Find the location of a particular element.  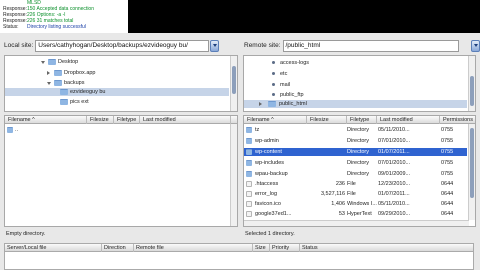

local-path-dropdown is located at coordinates (215, 45).